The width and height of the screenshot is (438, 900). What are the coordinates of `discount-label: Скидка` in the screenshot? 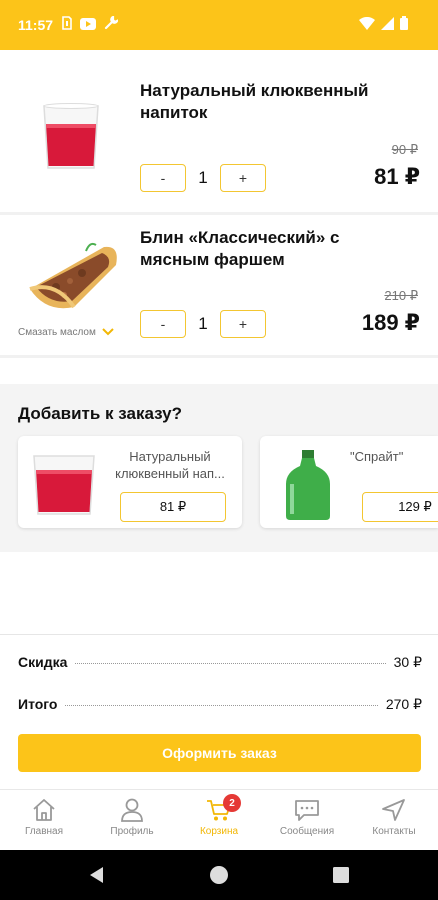 It's located at (43, 662).